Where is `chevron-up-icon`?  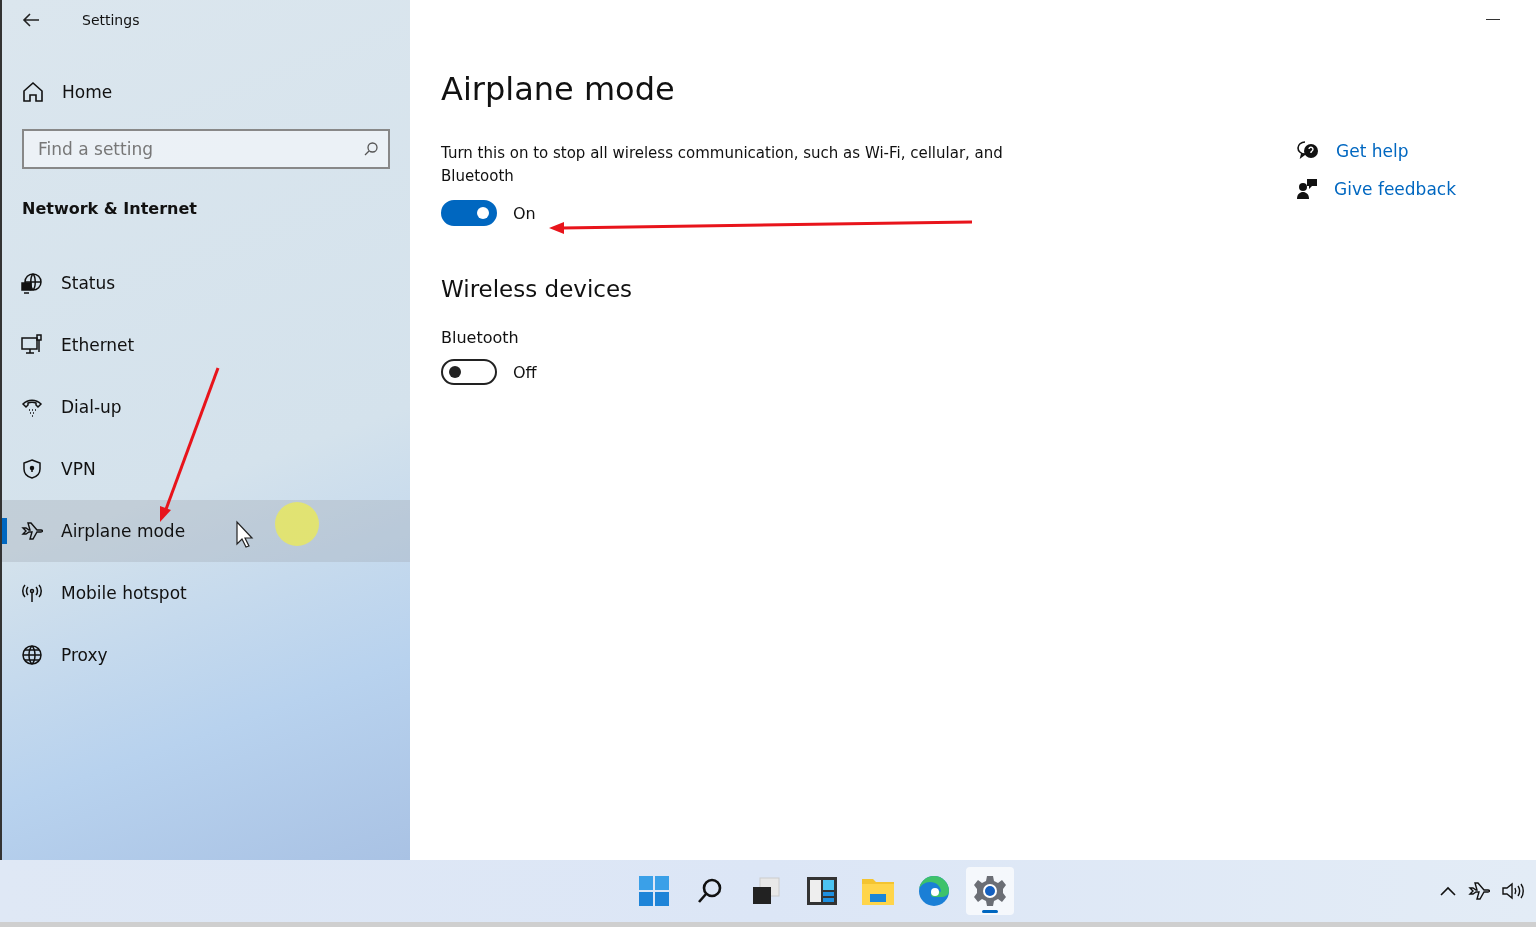
chevron-up-icon is located at coordinates (1448, 891).